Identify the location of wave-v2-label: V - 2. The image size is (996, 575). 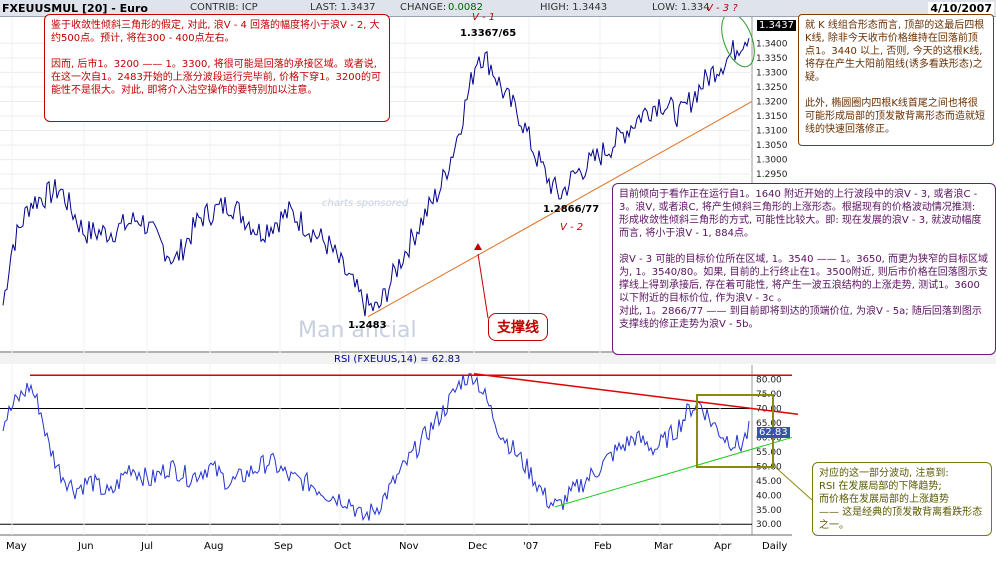
(572, 227).